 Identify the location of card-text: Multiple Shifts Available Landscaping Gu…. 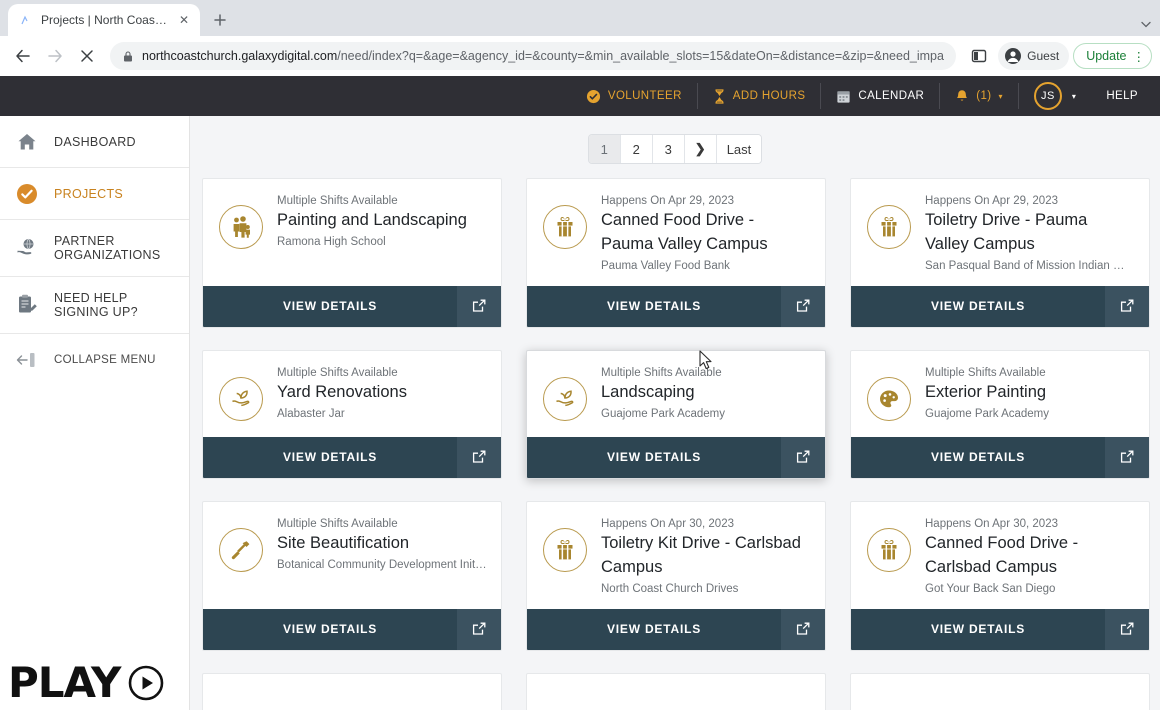
(706, 395).